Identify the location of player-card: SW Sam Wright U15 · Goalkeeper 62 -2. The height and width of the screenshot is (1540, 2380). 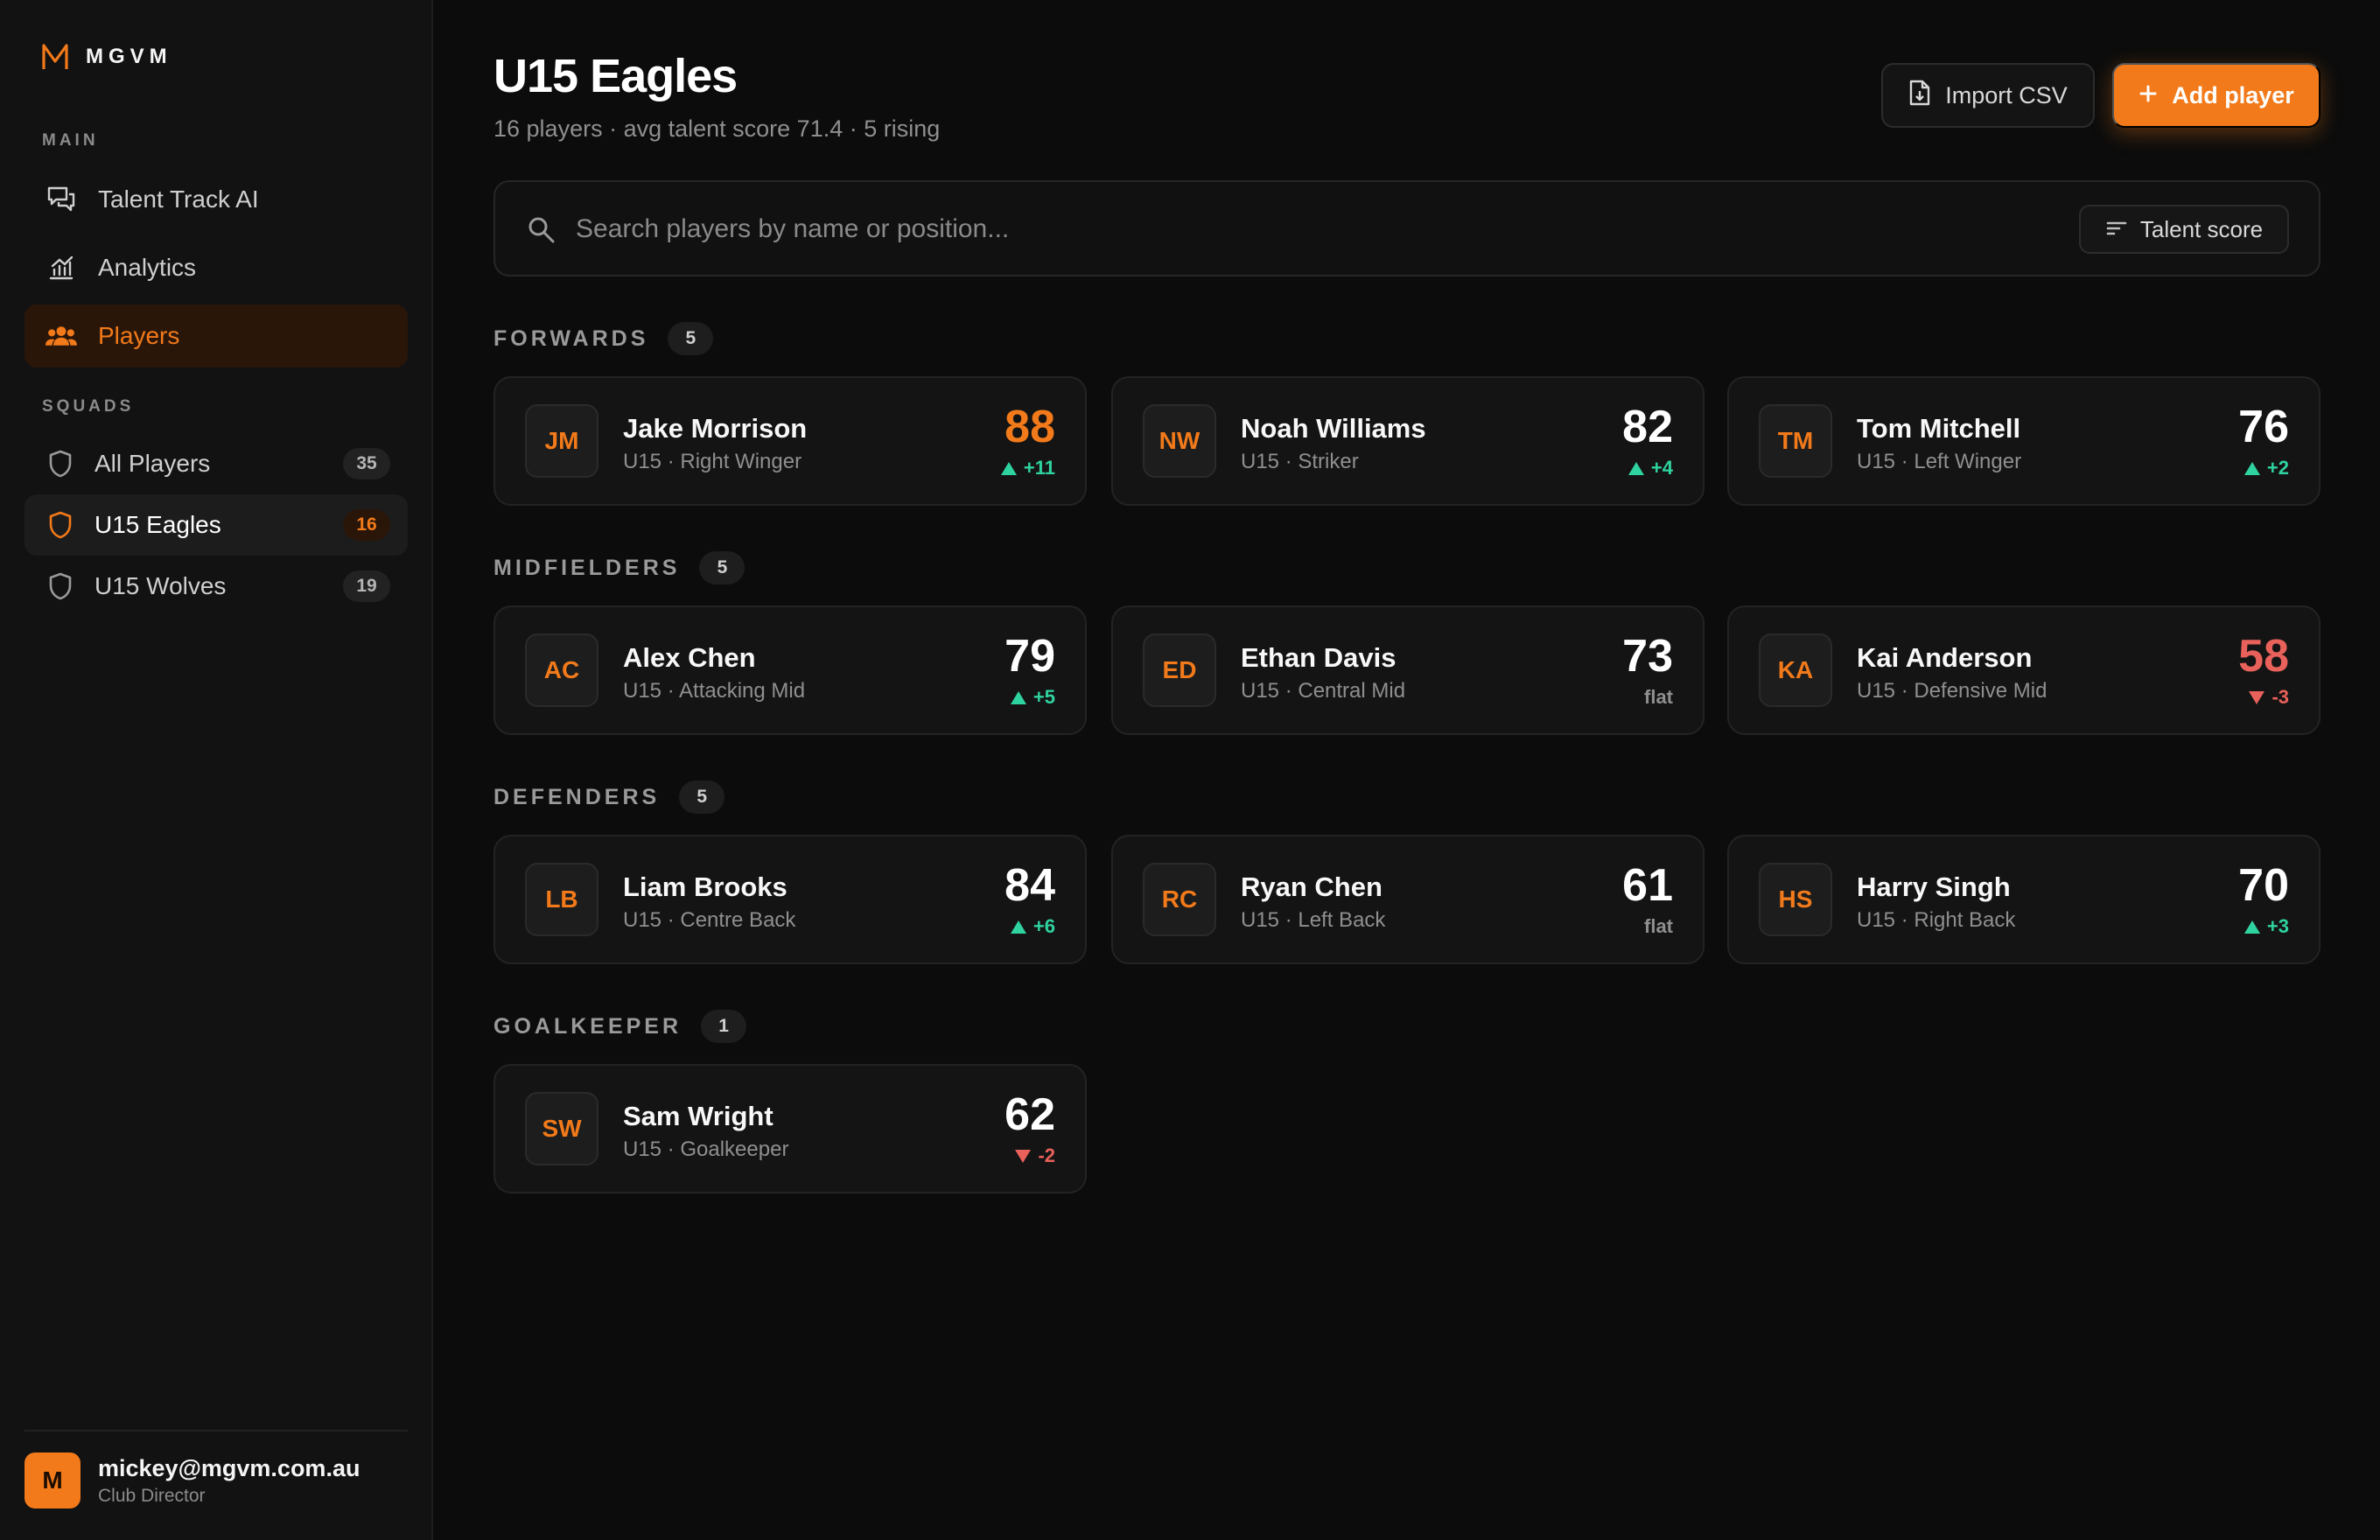
(790, 1129).